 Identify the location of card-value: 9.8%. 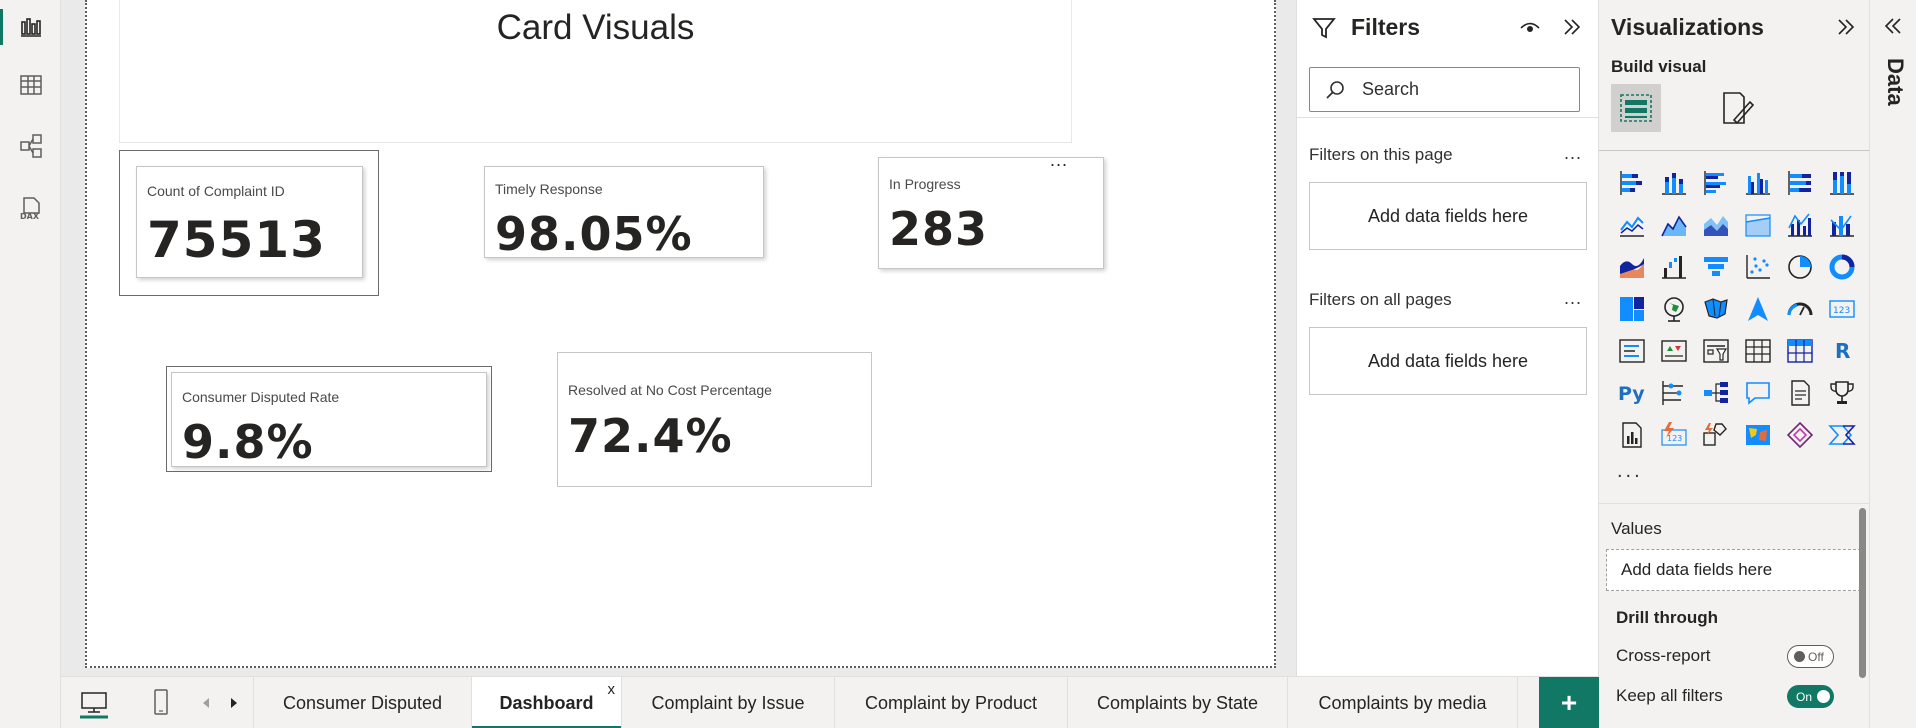
(248, 442).